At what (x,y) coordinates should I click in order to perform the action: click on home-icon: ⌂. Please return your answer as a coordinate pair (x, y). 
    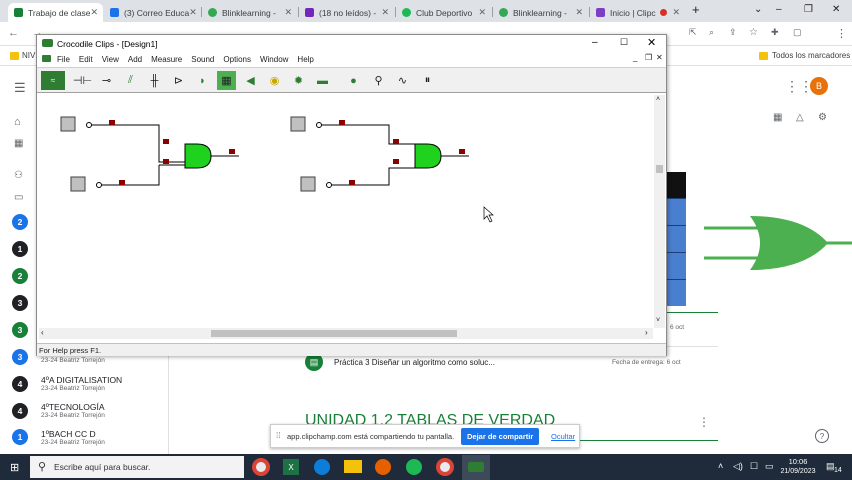
    Looking at the image, I should click on (17, 122).